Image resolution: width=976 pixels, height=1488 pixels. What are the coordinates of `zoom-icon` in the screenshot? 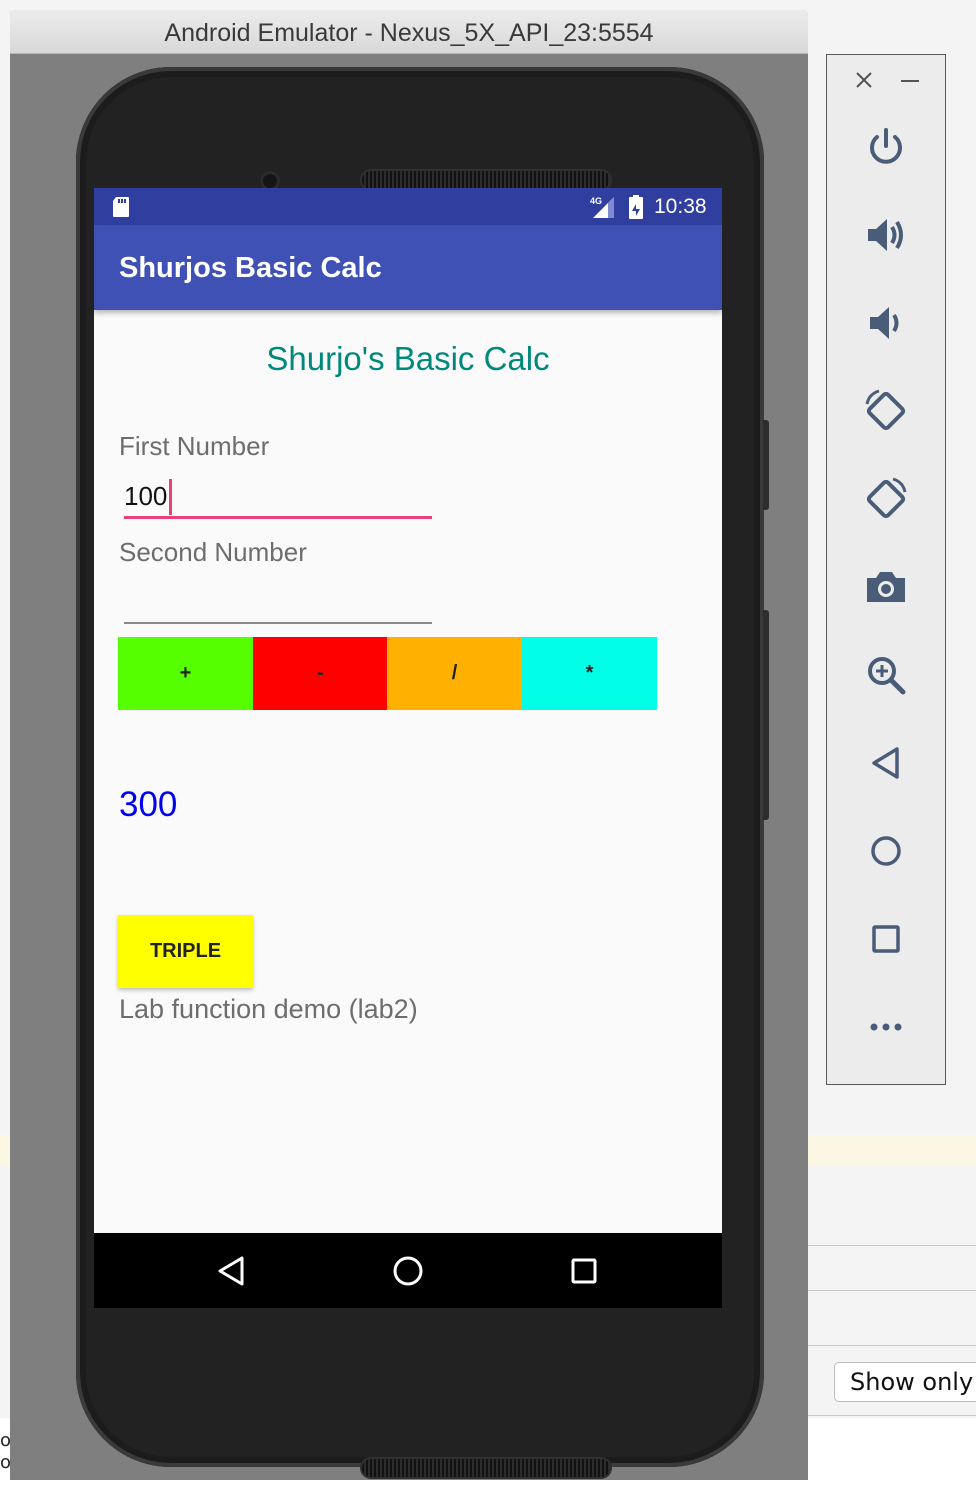 It's located at (886, 675).